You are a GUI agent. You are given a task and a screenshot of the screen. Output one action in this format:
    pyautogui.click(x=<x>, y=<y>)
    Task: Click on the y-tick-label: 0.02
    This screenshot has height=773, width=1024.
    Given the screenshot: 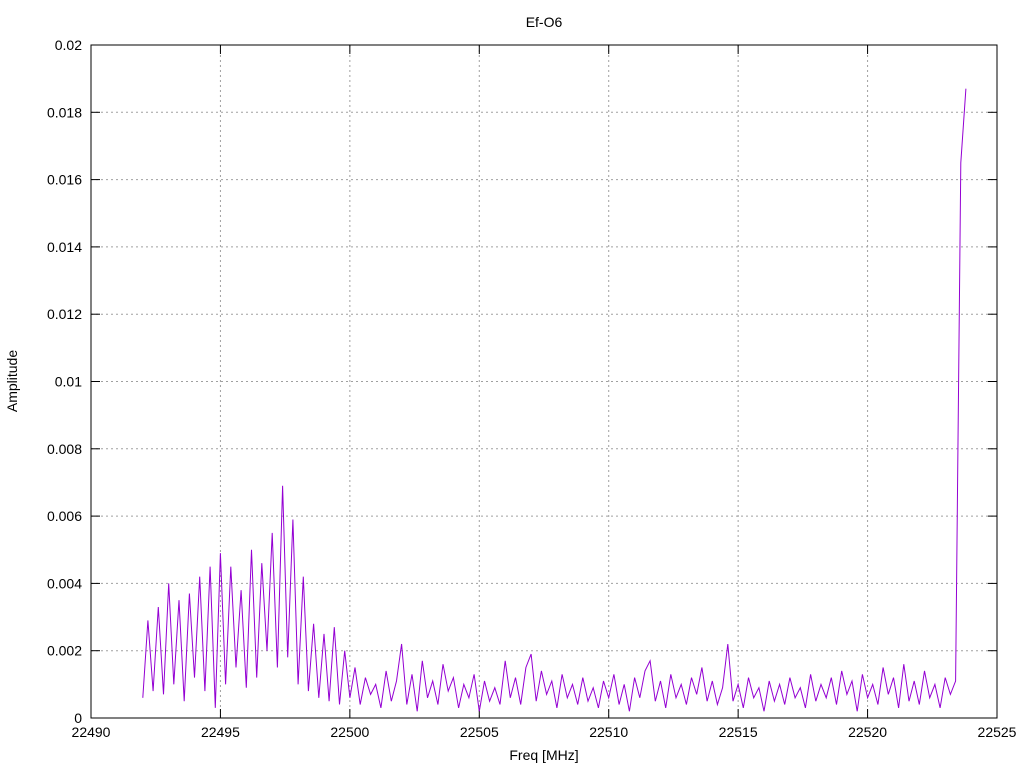 What is the action you would take?
    pyautogui.click(x=68, y=45)
    